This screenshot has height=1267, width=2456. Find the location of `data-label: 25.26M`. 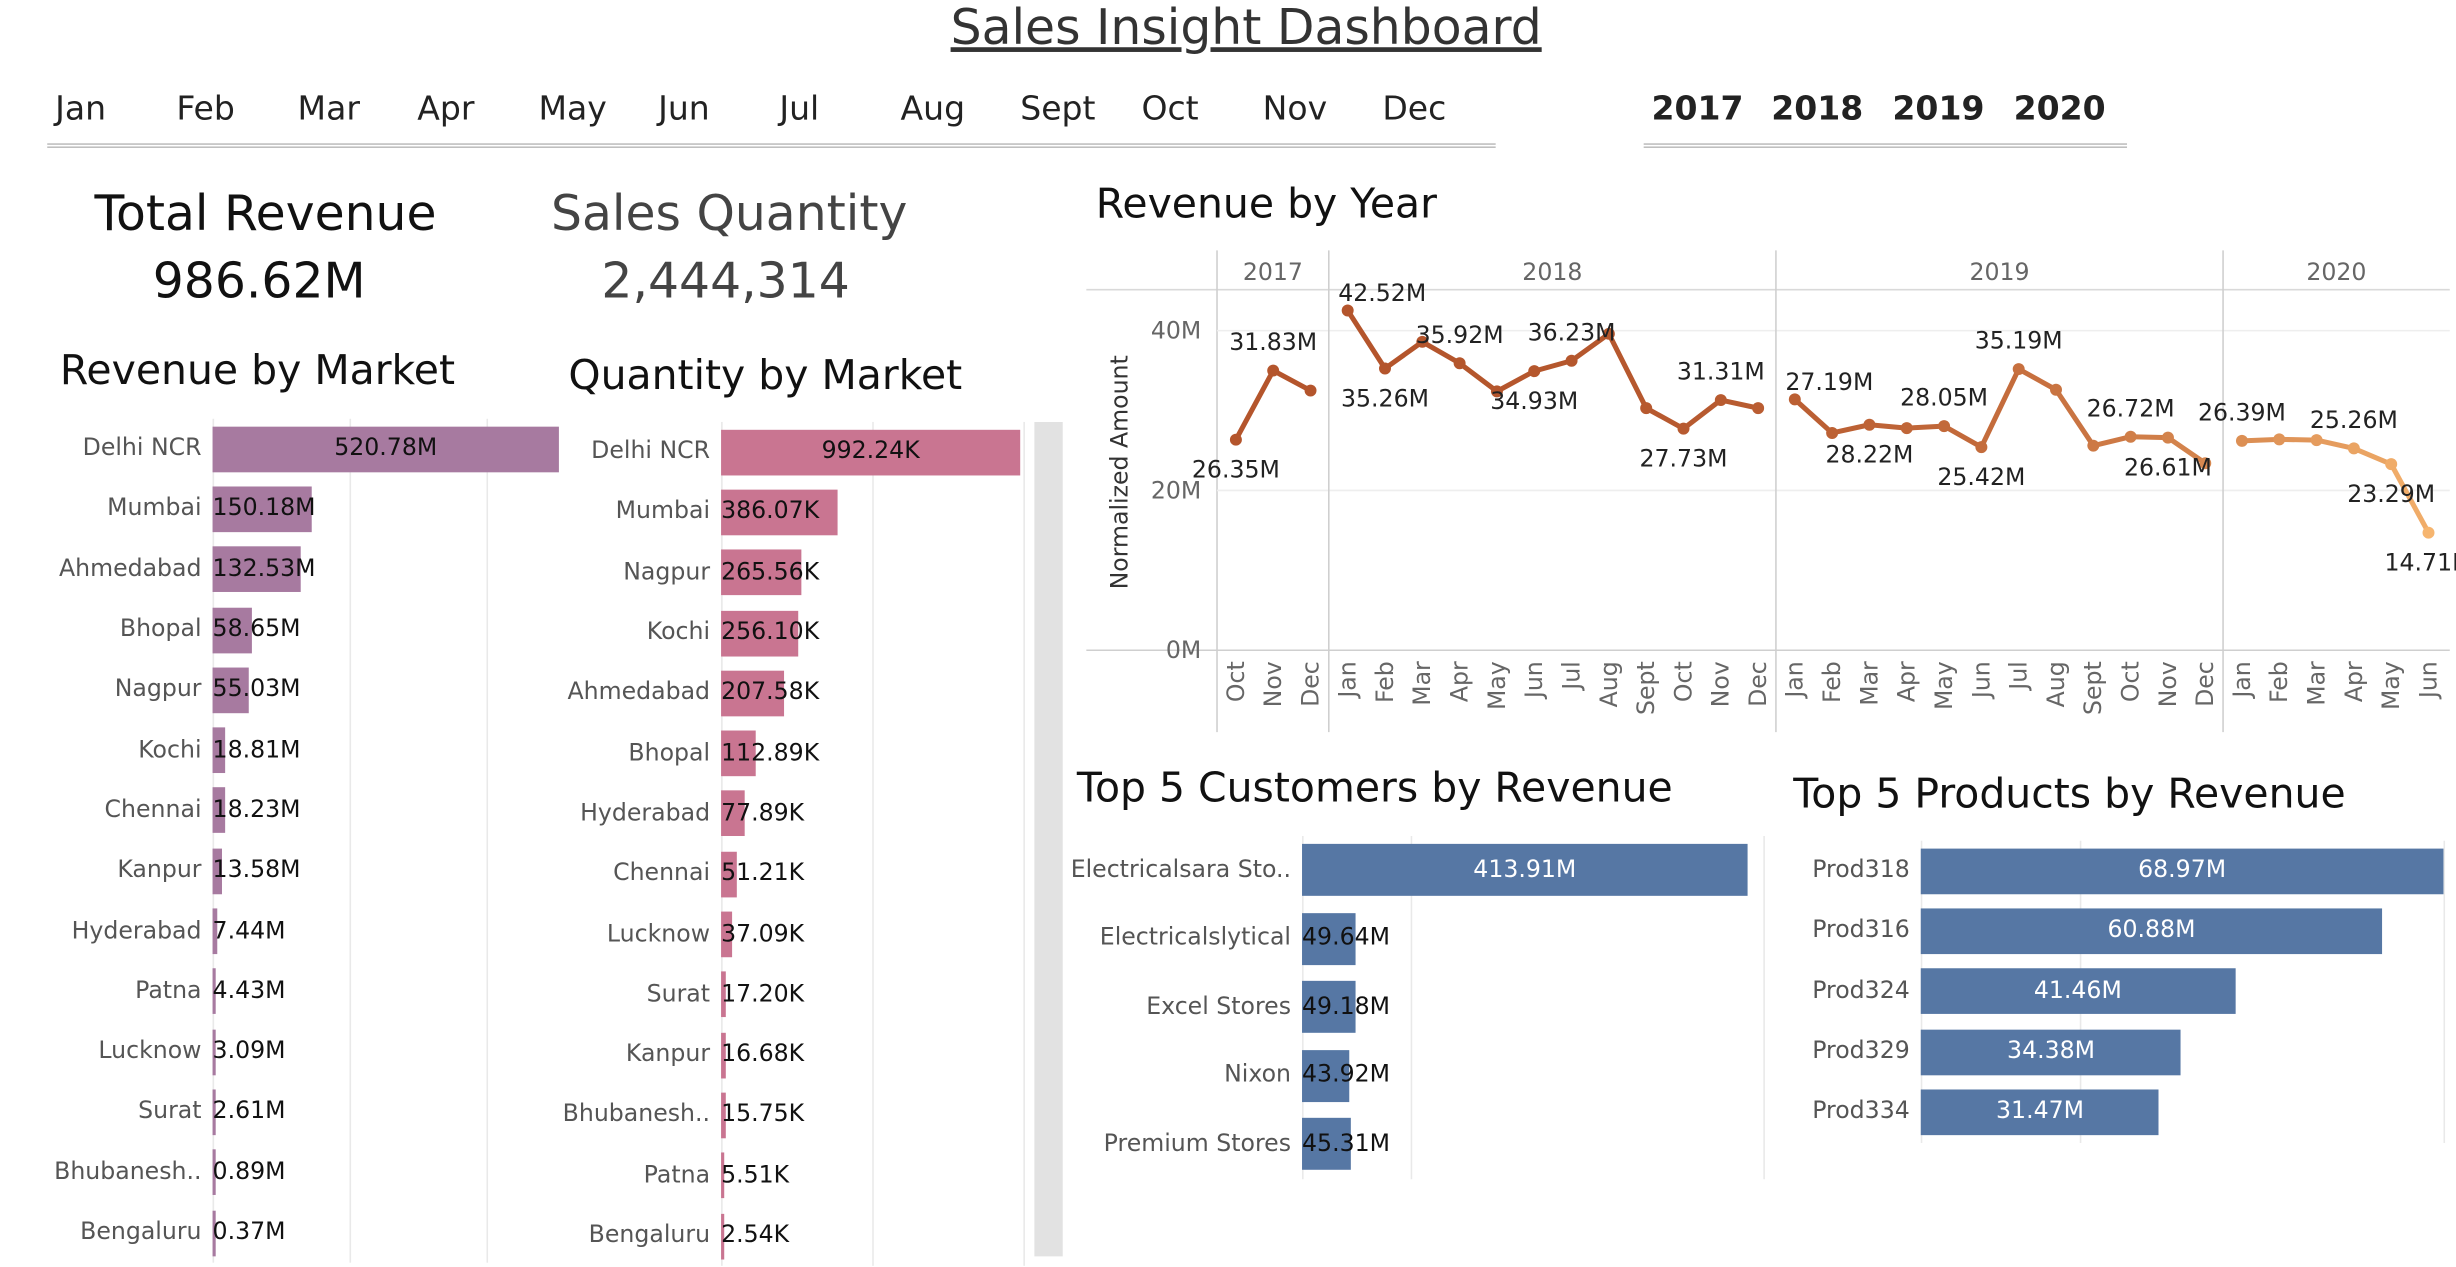

data-label: 25.26M is located at coordinates (2354, 420).